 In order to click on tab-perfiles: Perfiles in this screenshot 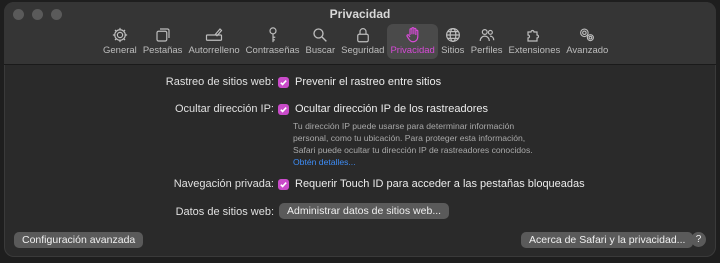, I will do `click(487, 41)`.